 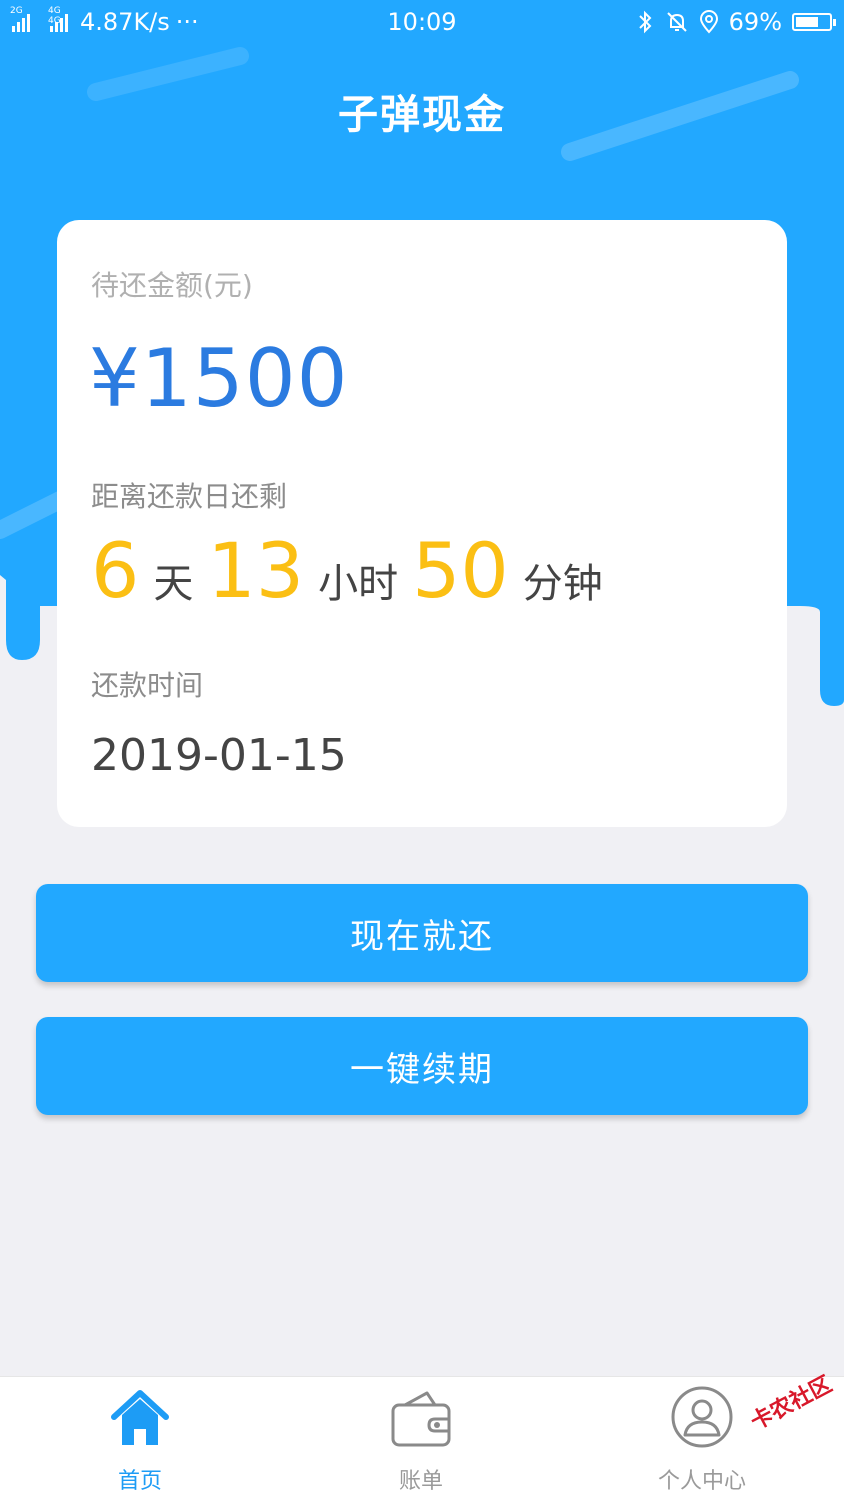 What do you see at coordinates (140, 1417) in the screenshot?
I see `home-icon` at bounding box center [140, 1417].